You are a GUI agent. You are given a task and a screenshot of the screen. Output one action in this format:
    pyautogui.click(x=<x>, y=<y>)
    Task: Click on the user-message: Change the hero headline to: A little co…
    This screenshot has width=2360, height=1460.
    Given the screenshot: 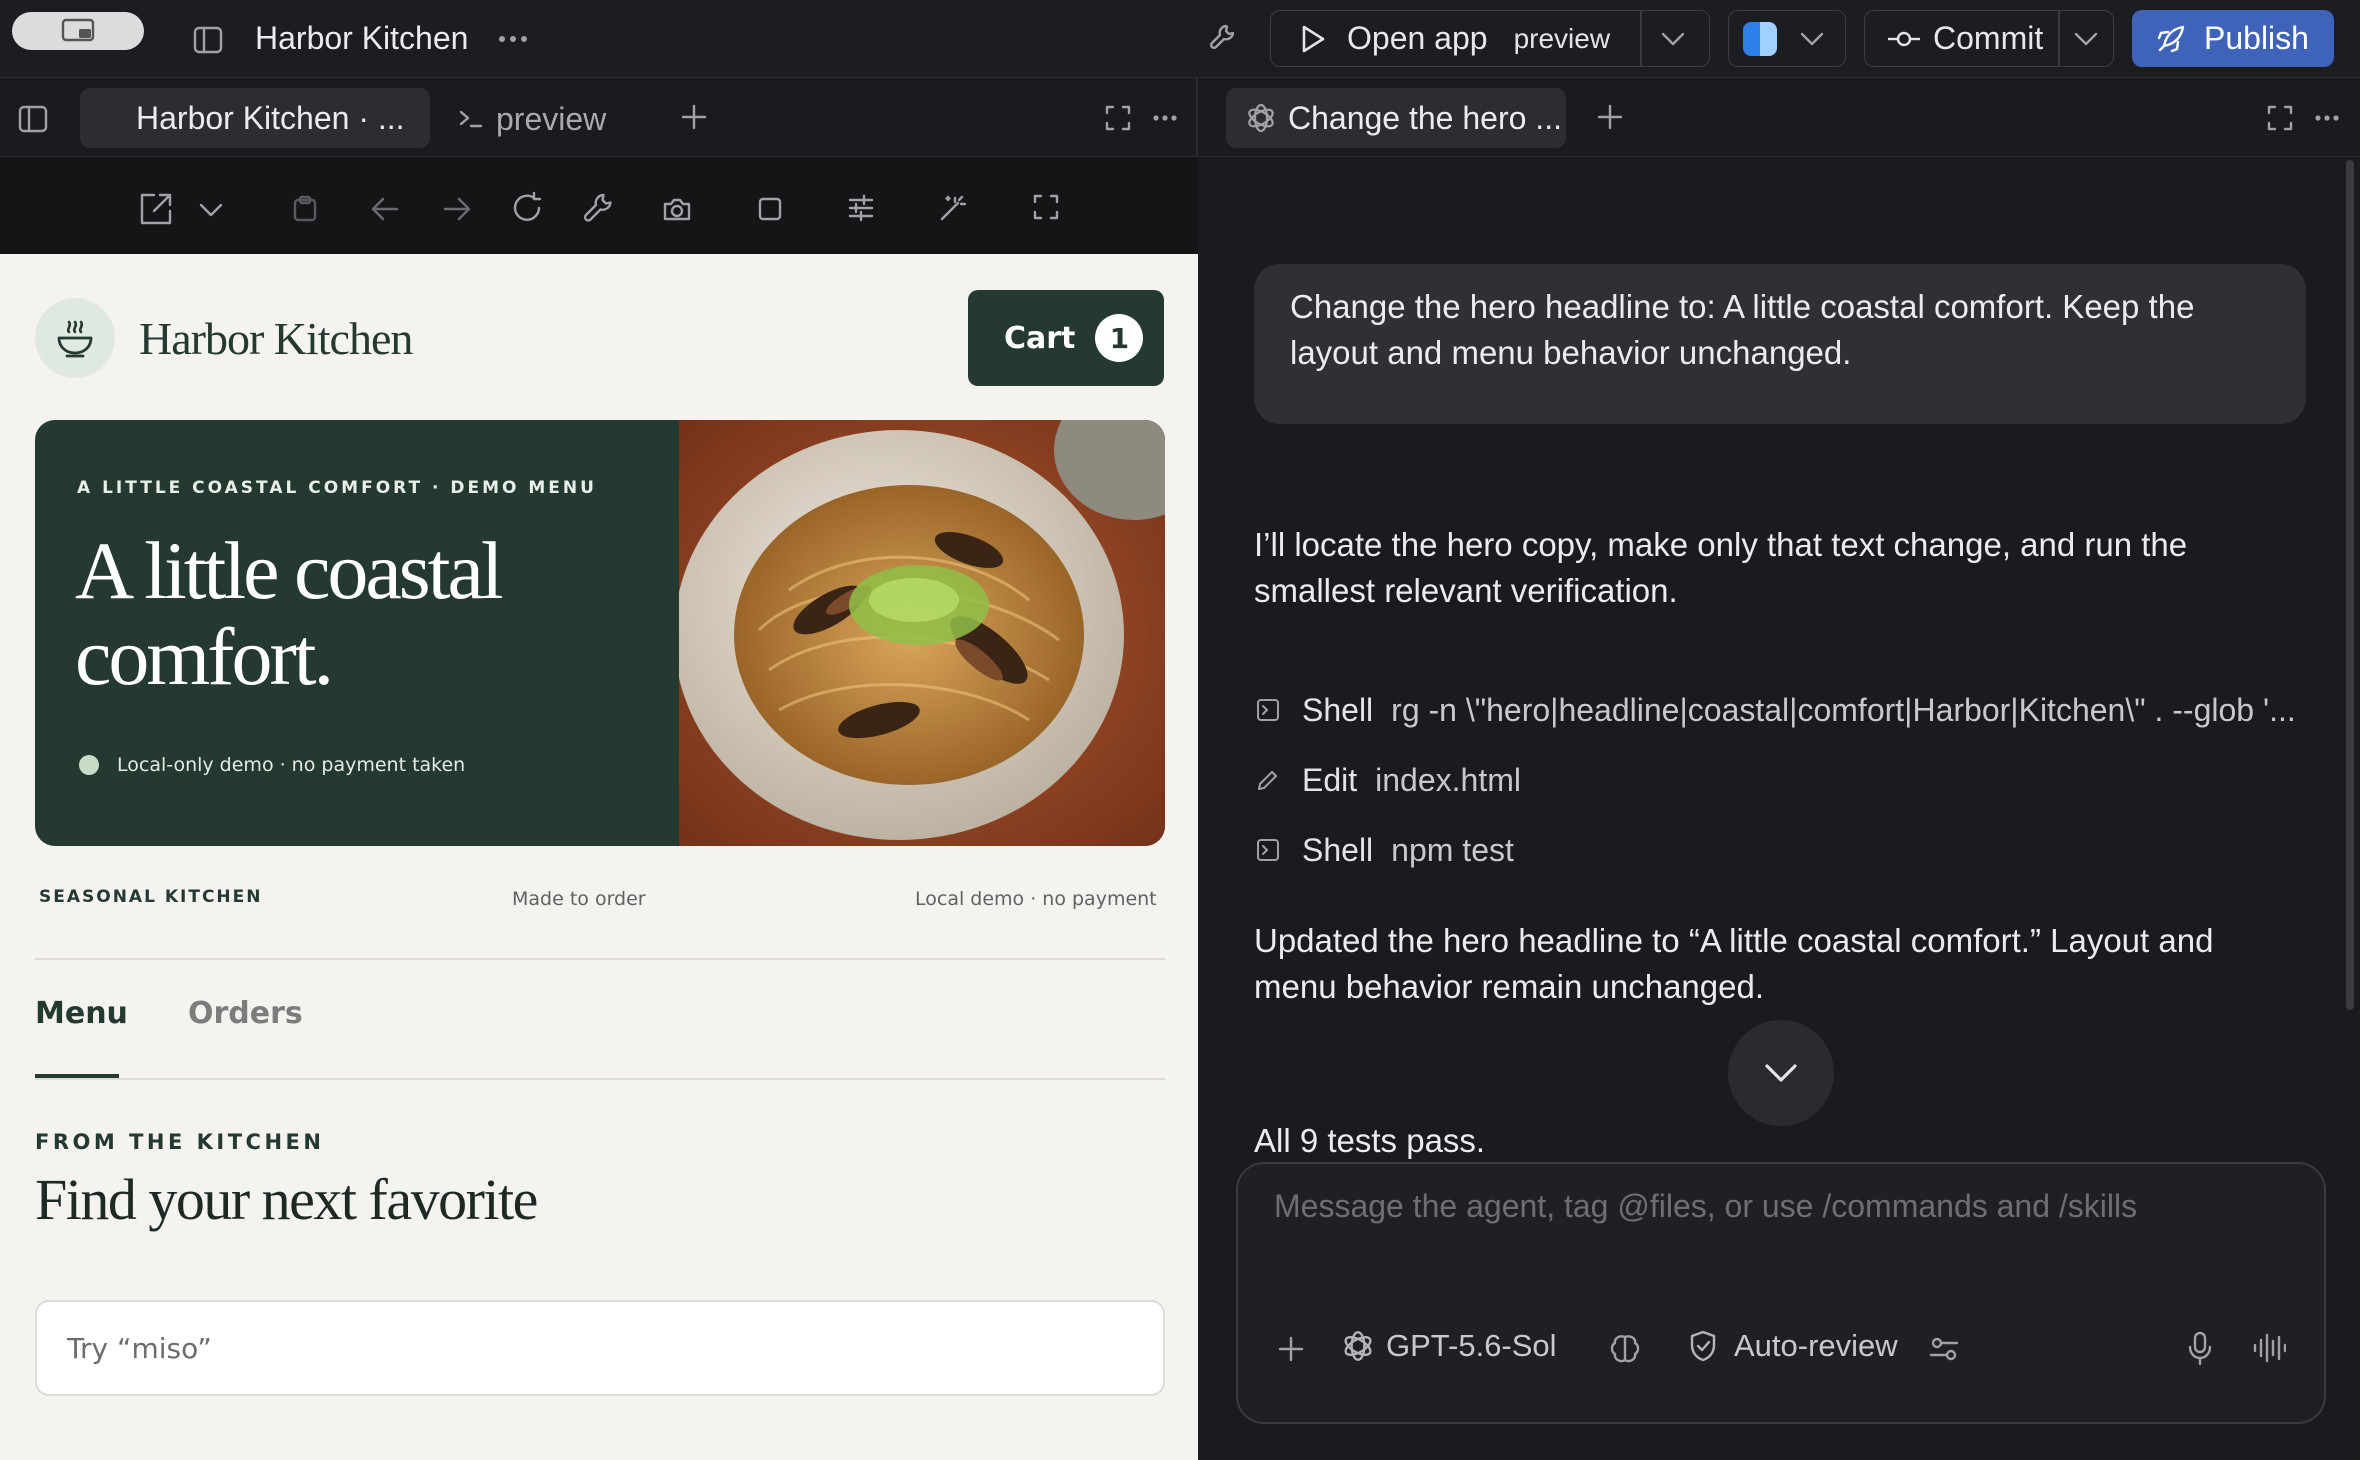 What is the action you would take?
    pyautogui.click(x=1780, y=344)
    